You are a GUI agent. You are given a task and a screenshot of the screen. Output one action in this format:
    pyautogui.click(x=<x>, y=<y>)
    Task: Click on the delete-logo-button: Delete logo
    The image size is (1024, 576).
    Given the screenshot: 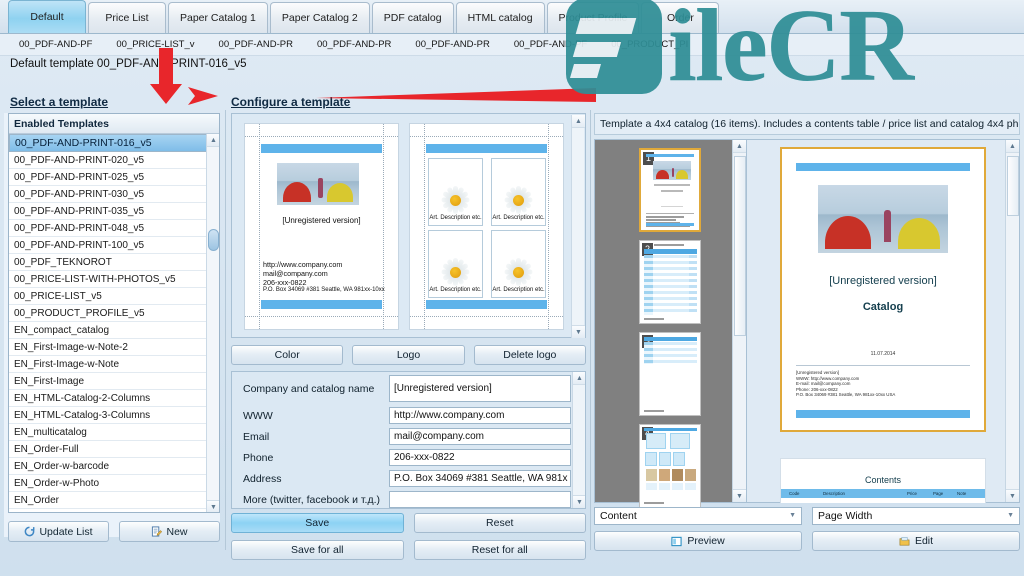 What is the action you would take?
    pyautogui.click(x=529, y=355)
    